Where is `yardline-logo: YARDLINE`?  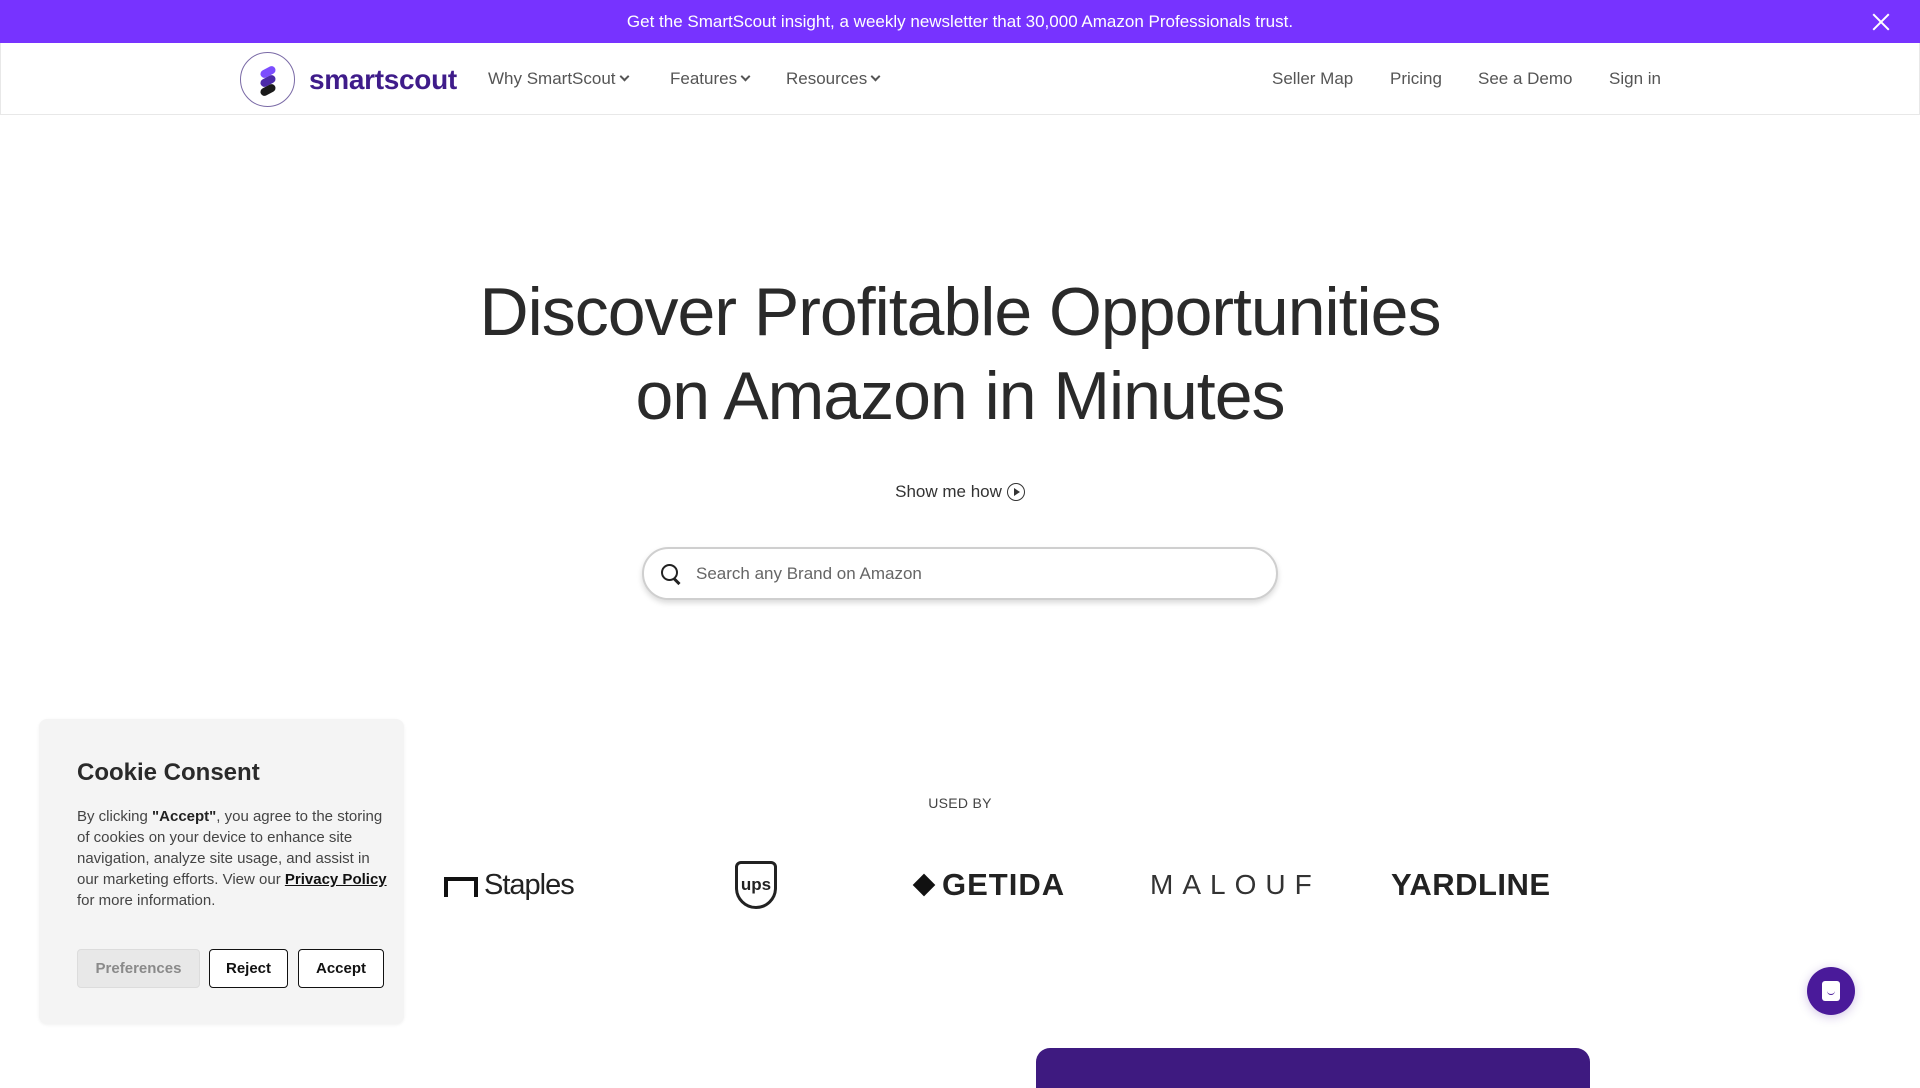
yardline-logo: YARDLINE is located at coordinates (1471, 885).